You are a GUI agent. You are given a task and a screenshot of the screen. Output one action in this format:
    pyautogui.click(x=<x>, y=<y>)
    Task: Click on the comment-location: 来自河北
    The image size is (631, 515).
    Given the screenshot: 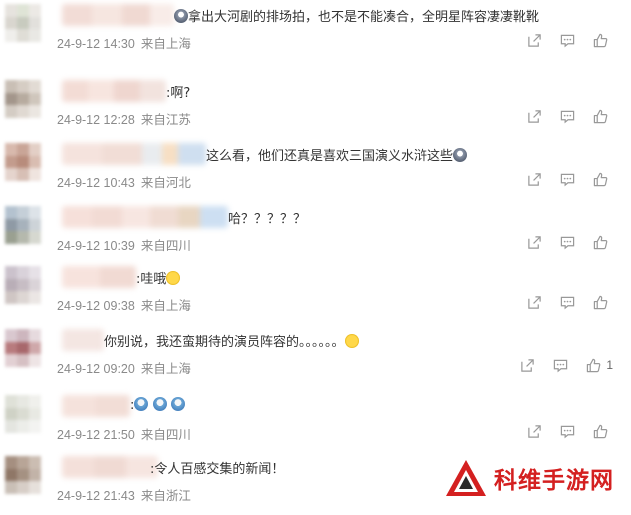 What is the action you would take?
    pyautogui.click(x=165, y=183)
    